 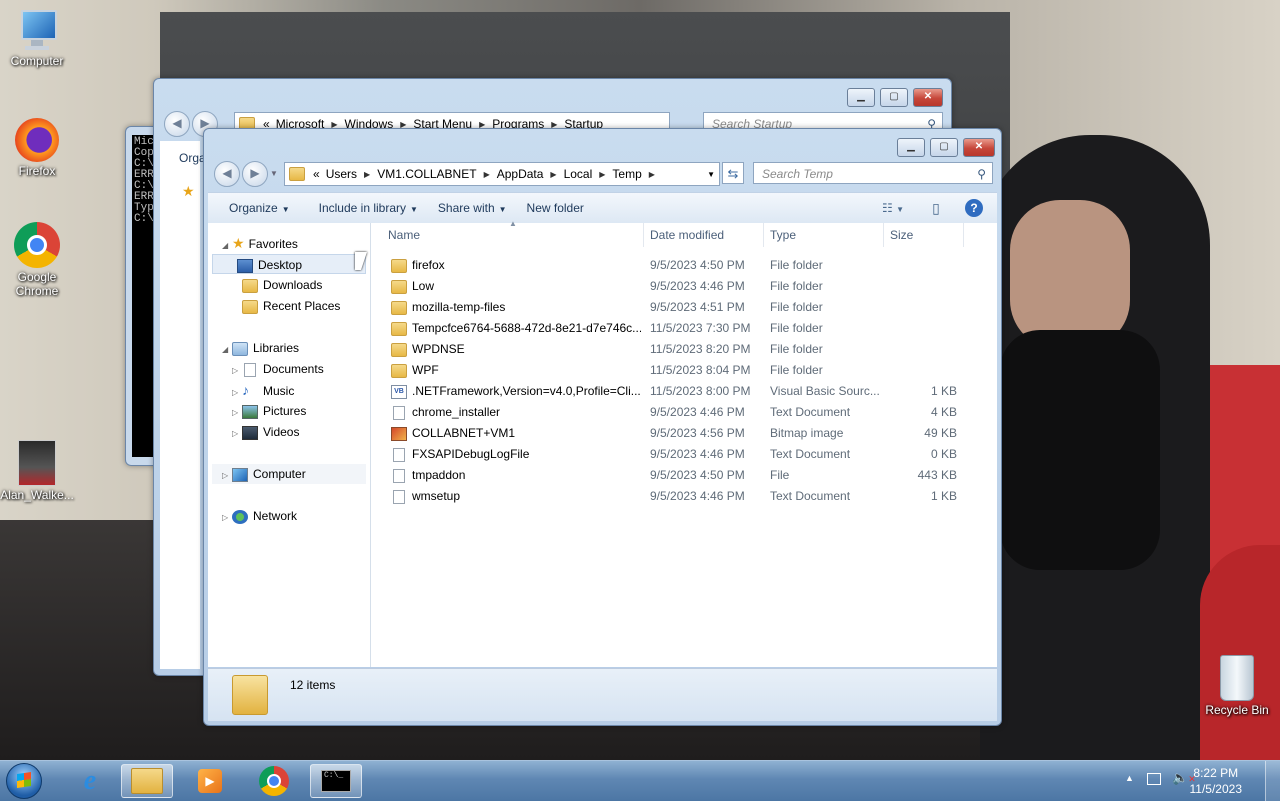 I want to click on share-with-menu: Share with ▼, so click(x=474, y=208).